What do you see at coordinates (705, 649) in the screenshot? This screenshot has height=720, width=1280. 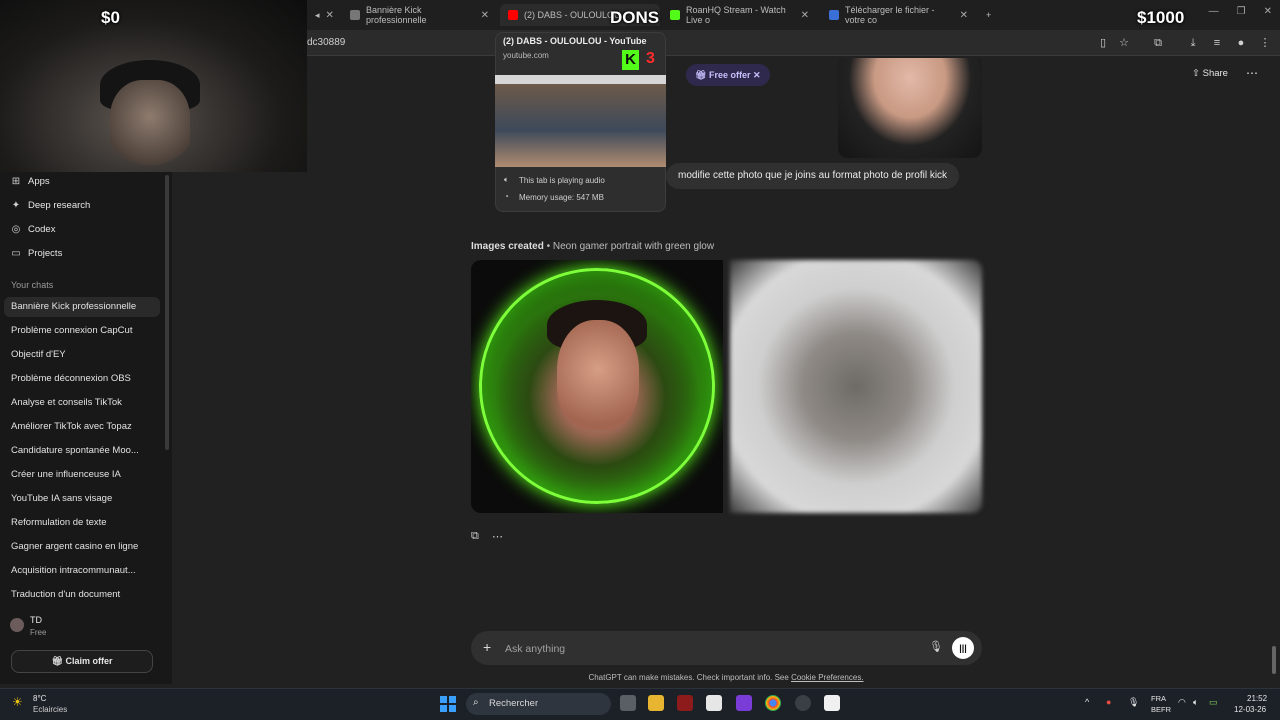 I see `prompt-input` at bounding box center [705, 649].